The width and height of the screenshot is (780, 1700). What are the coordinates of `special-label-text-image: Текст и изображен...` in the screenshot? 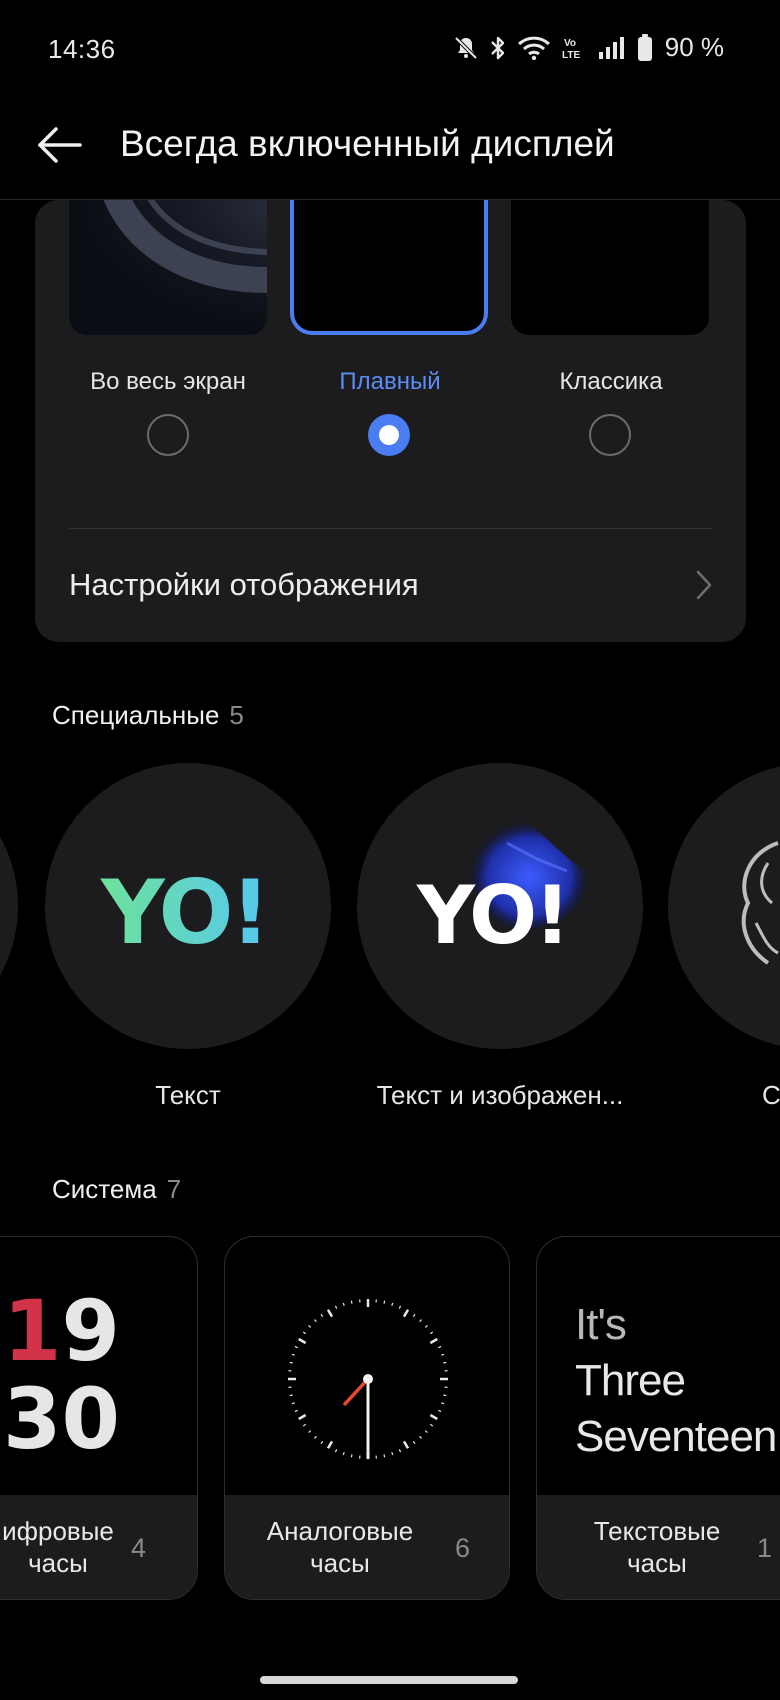 It's located at (500, 1095).